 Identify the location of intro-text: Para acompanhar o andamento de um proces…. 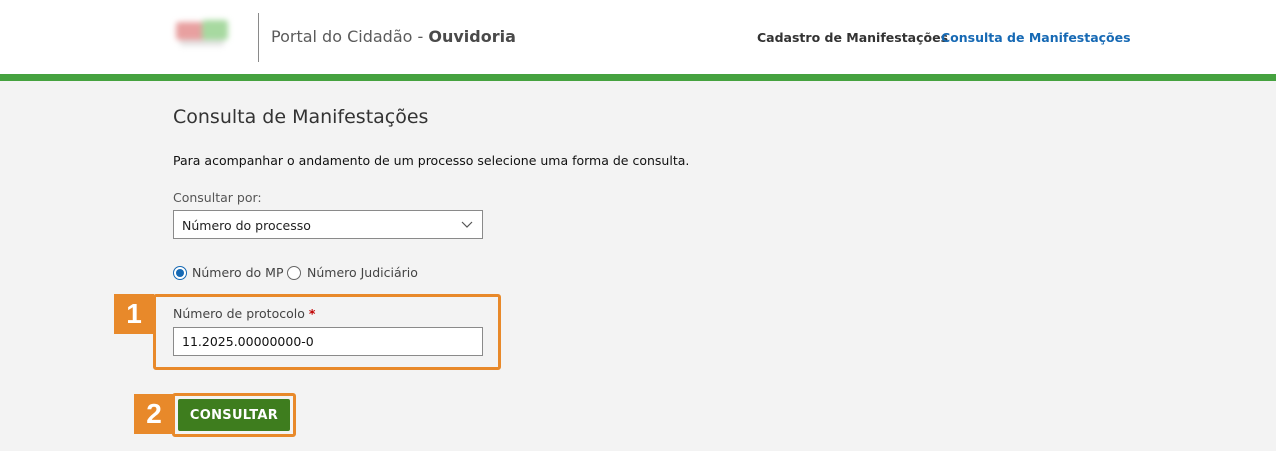
(431, 160).